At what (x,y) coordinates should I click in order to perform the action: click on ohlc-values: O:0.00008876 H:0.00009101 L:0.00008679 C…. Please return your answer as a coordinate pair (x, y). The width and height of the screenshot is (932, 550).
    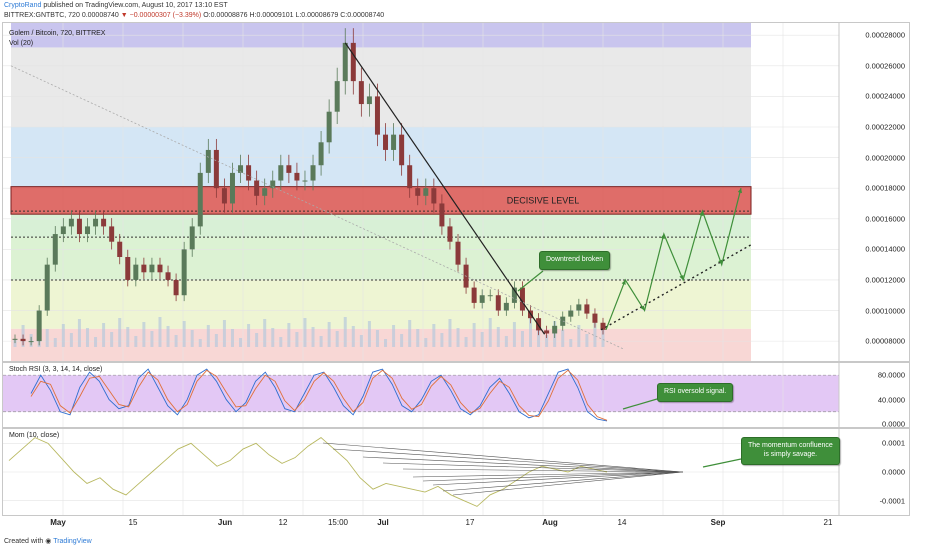
    Looking at the image, I should click on (294, 15).